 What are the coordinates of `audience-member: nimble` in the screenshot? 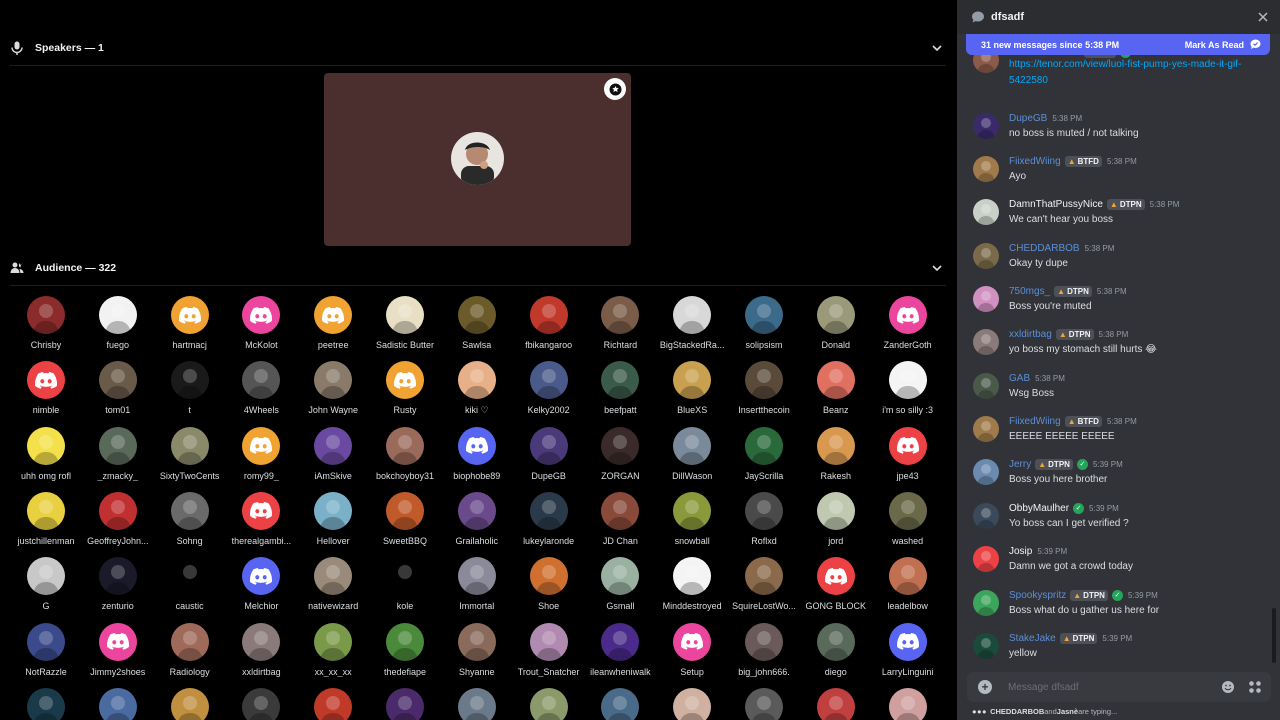 It's located at (46, 388).